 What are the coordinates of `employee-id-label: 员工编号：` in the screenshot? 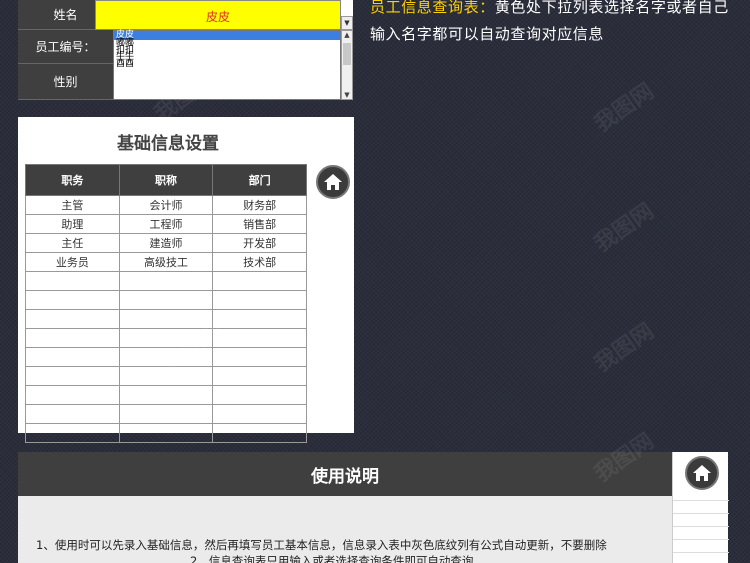 It's located at (65, 47).